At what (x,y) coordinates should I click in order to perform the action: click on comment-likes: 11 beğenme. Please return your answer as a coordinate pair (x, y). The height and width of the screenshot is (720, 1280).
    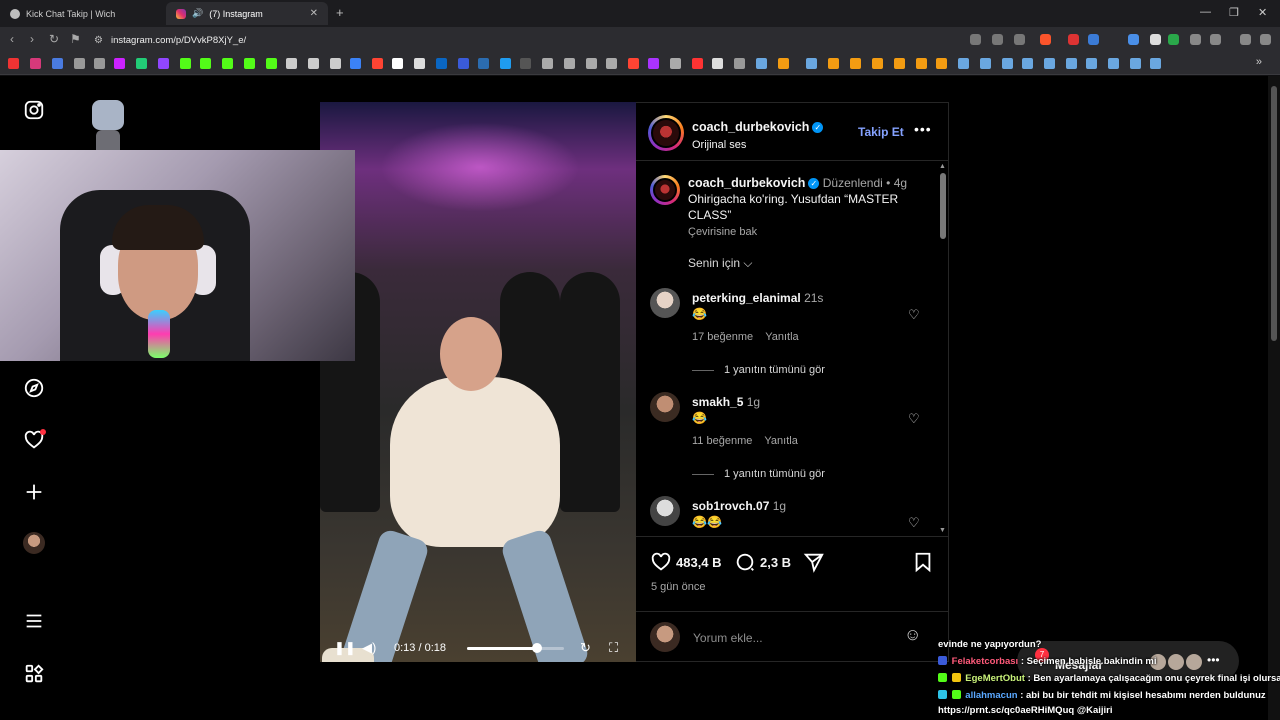
    Looking at the image, I should click on (722, 441).